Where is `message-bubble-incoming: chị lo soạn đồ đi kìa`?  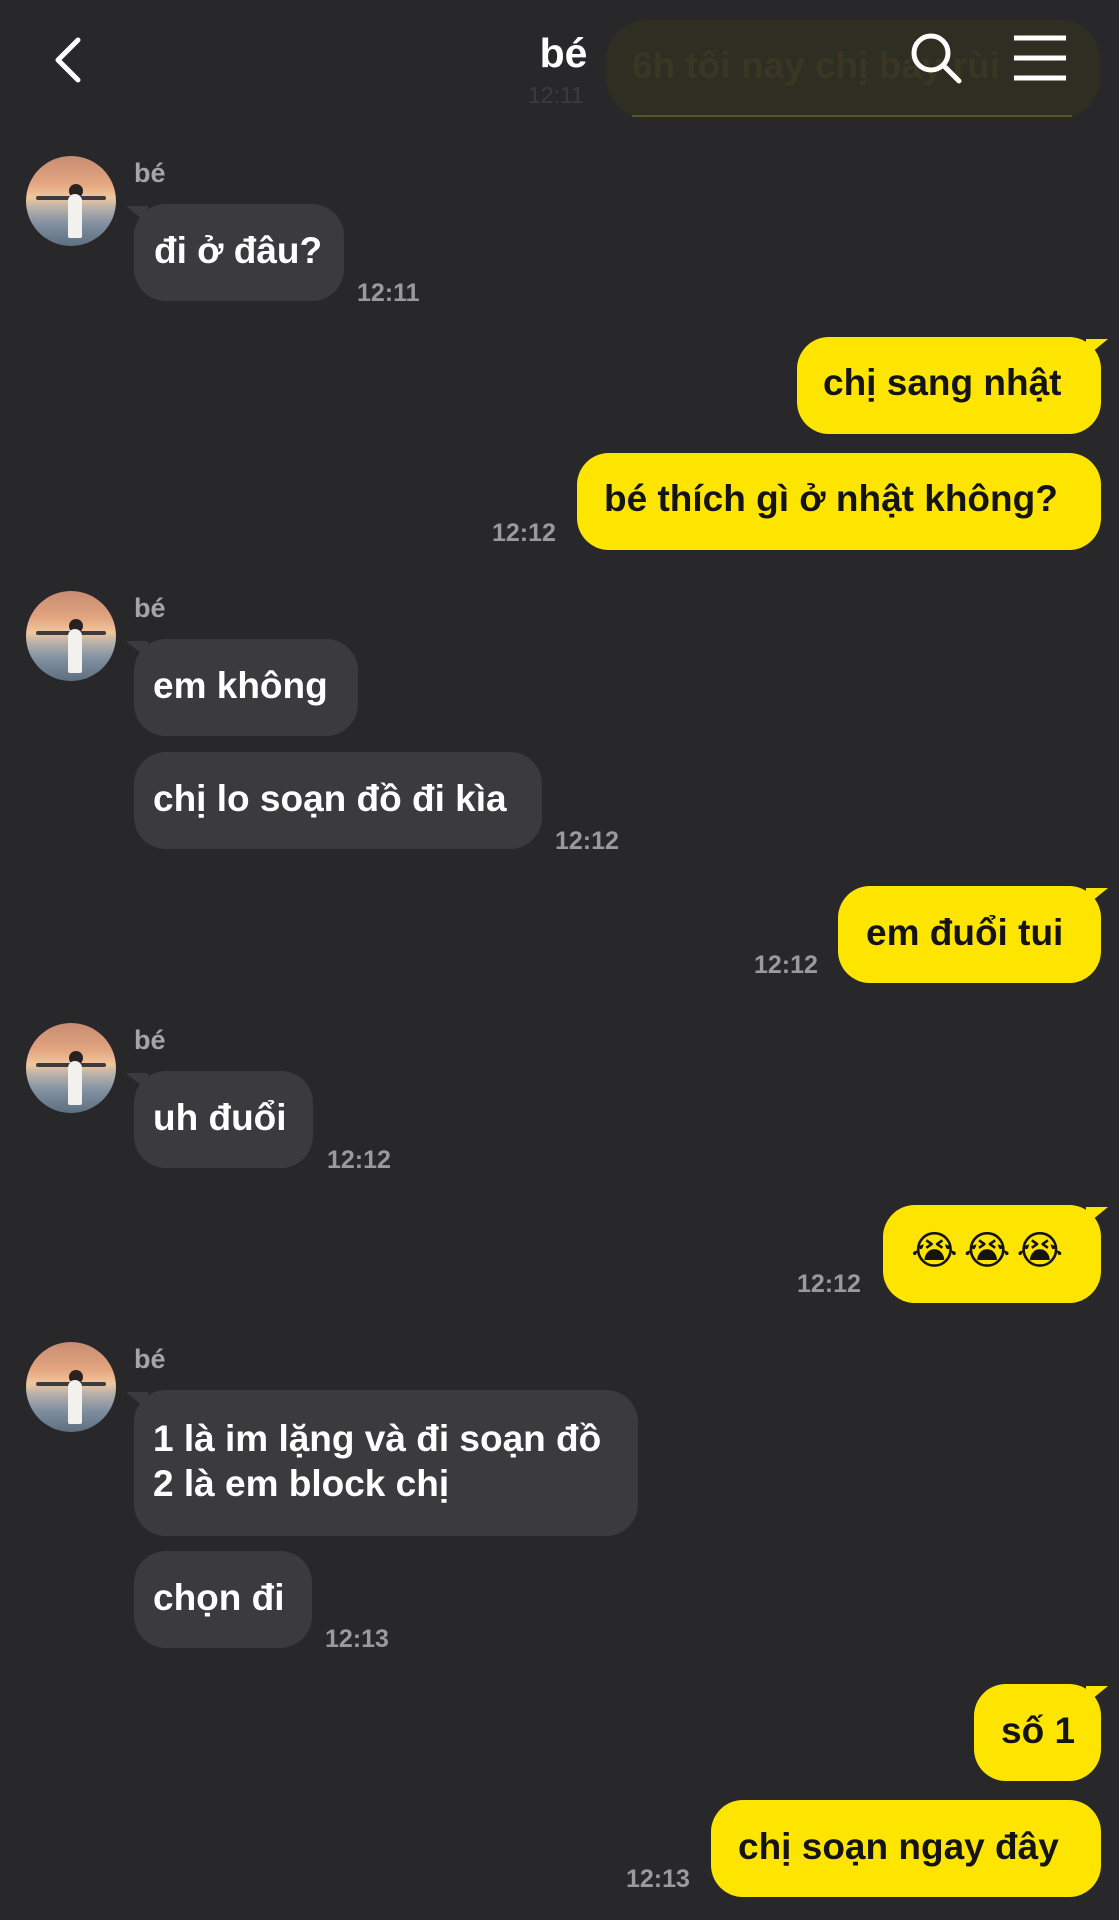
message-bubble-incoming: chị lo soạn đồ đi kìa is located at coordinates (338, 800).